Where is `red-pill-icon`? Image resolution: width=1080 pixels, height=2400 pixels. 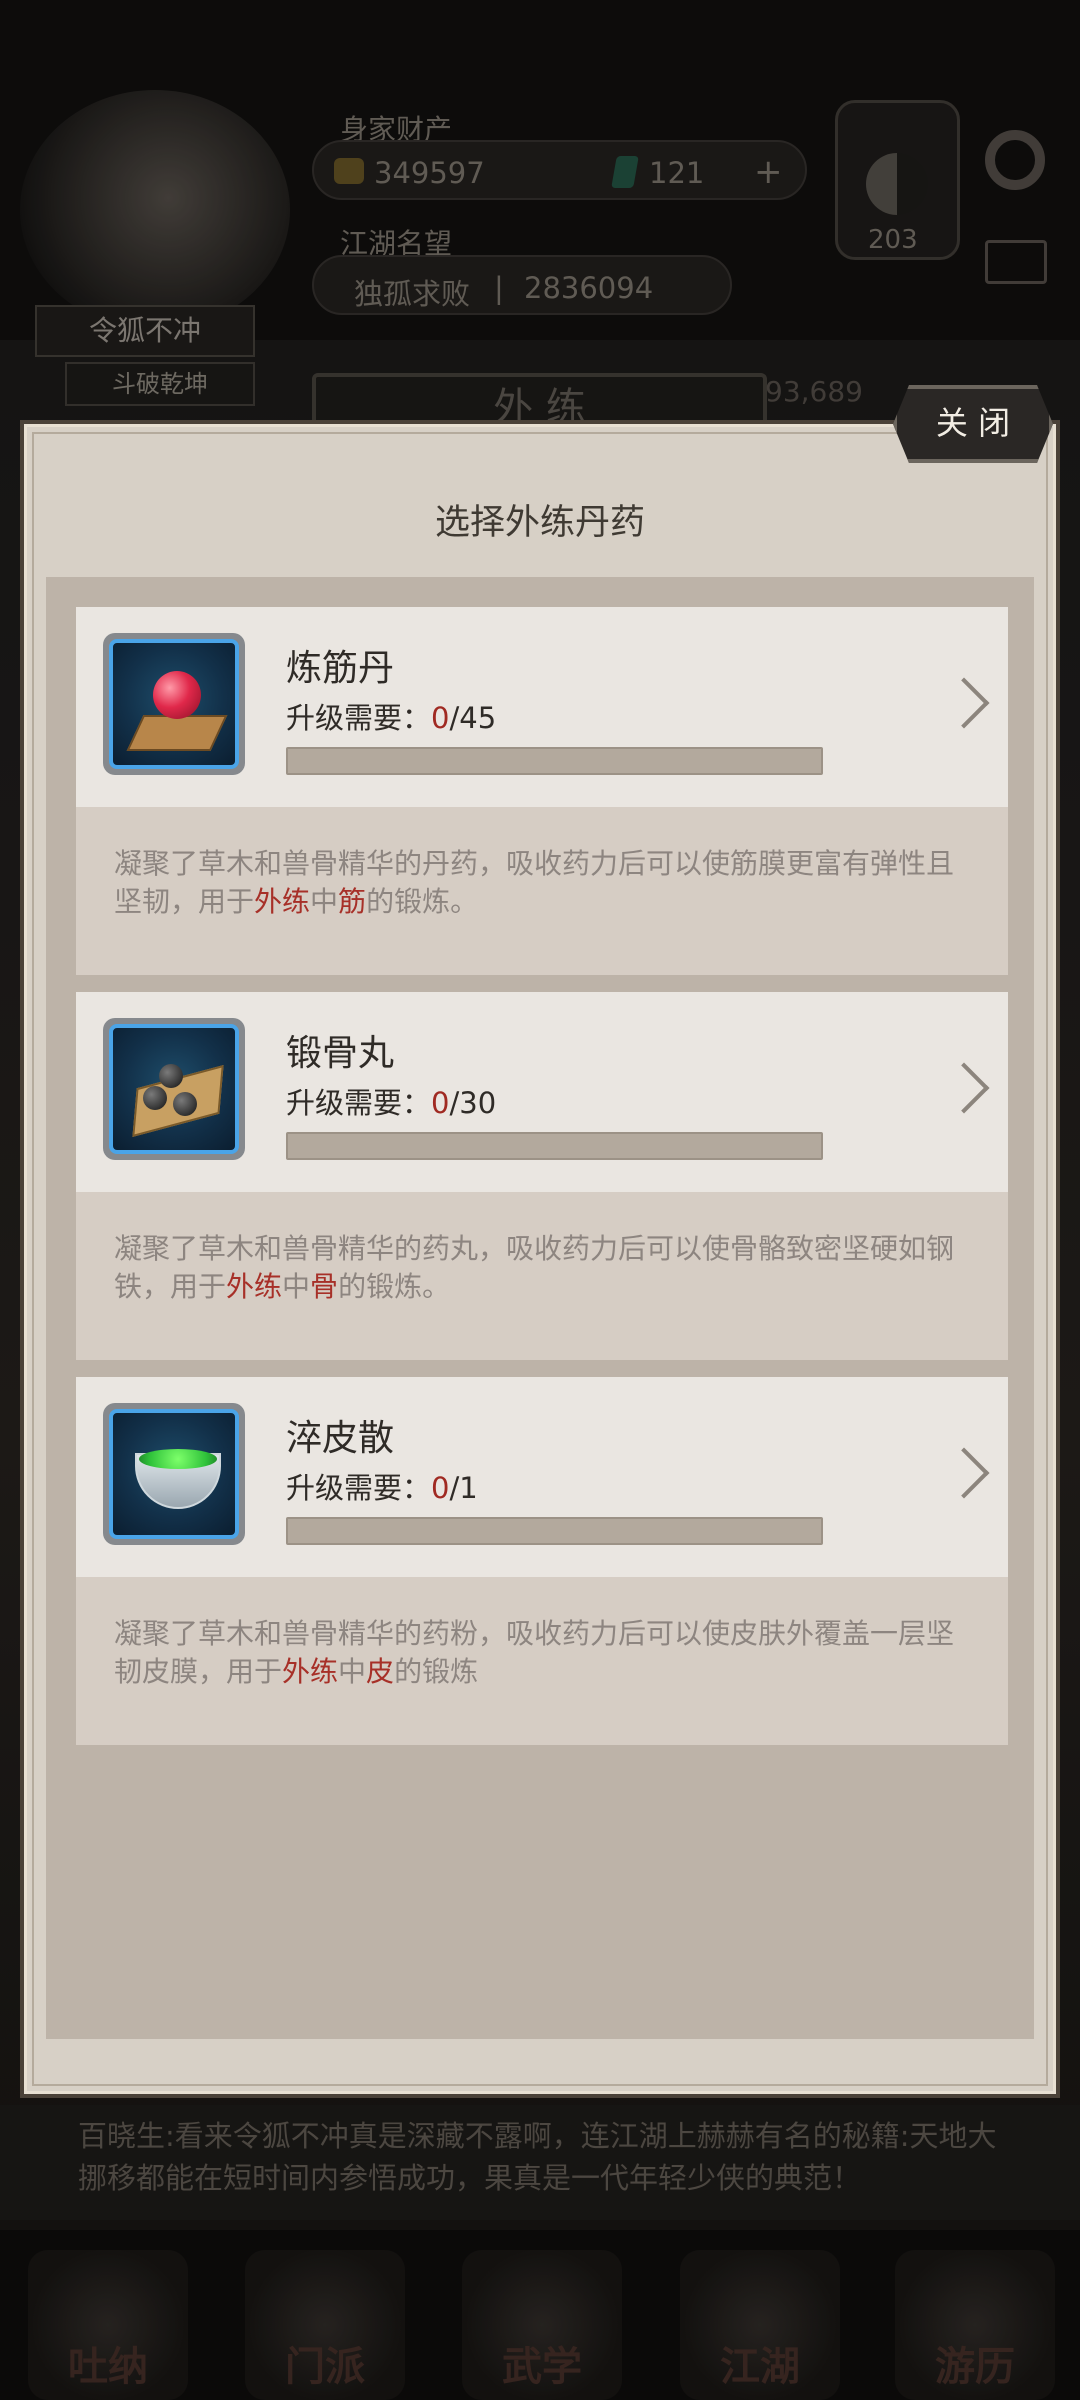 red-pill-icon is located at coordinates (174, 704).